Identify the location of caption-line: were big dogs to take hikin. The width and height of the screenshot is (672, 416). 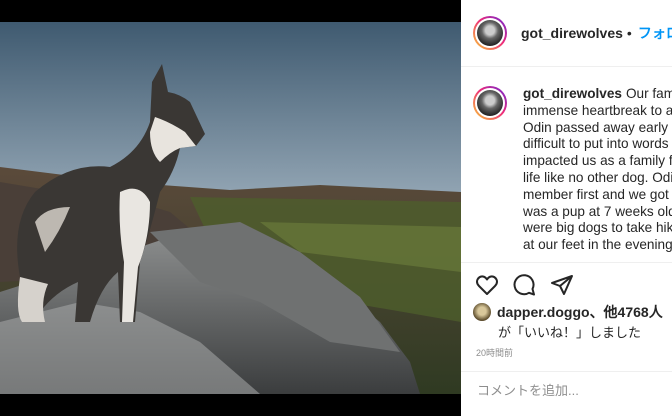
(597, 228).